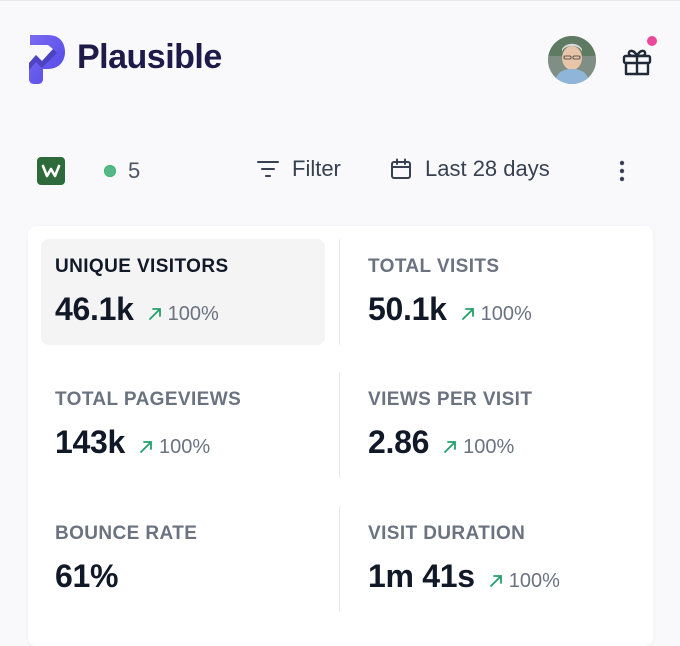 The height and width of the screenshot is (646, 680). What do you see at coordinates (496, 292) in the screenshot?
I see `metric-total-visits: TOTAL VISITS 50.1k 100%` at bounding box center [496, 292].